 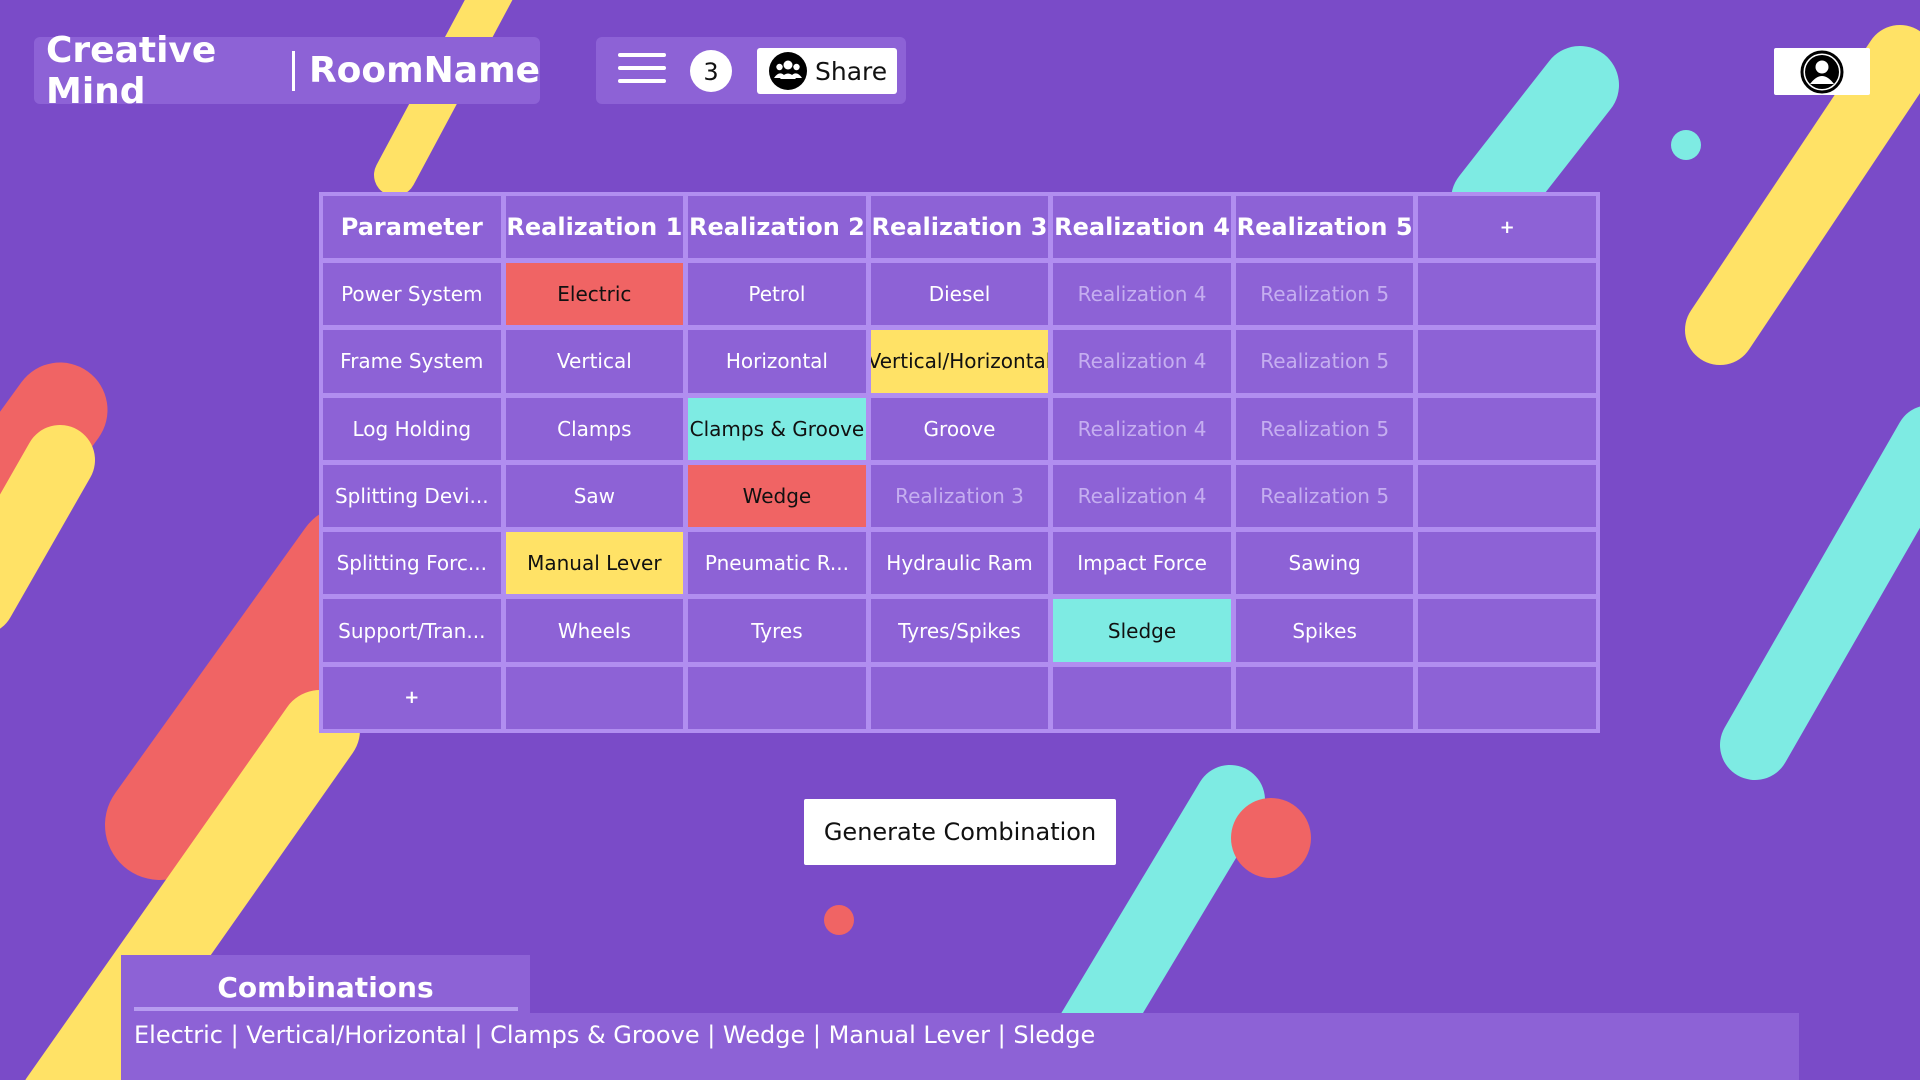 What do you see at coordinates (1142, 227) in the screenshot?
I see `header-realization-4: Realization 4` at bounding box center [1142, 227].